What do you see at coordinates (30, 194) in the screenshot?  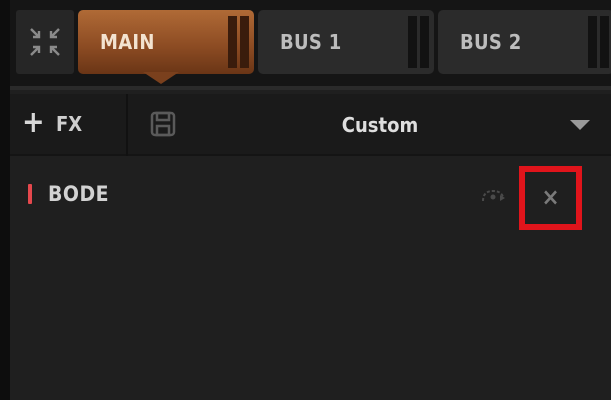 I see `slot-color-indicator` at bounding box center [30, 194].